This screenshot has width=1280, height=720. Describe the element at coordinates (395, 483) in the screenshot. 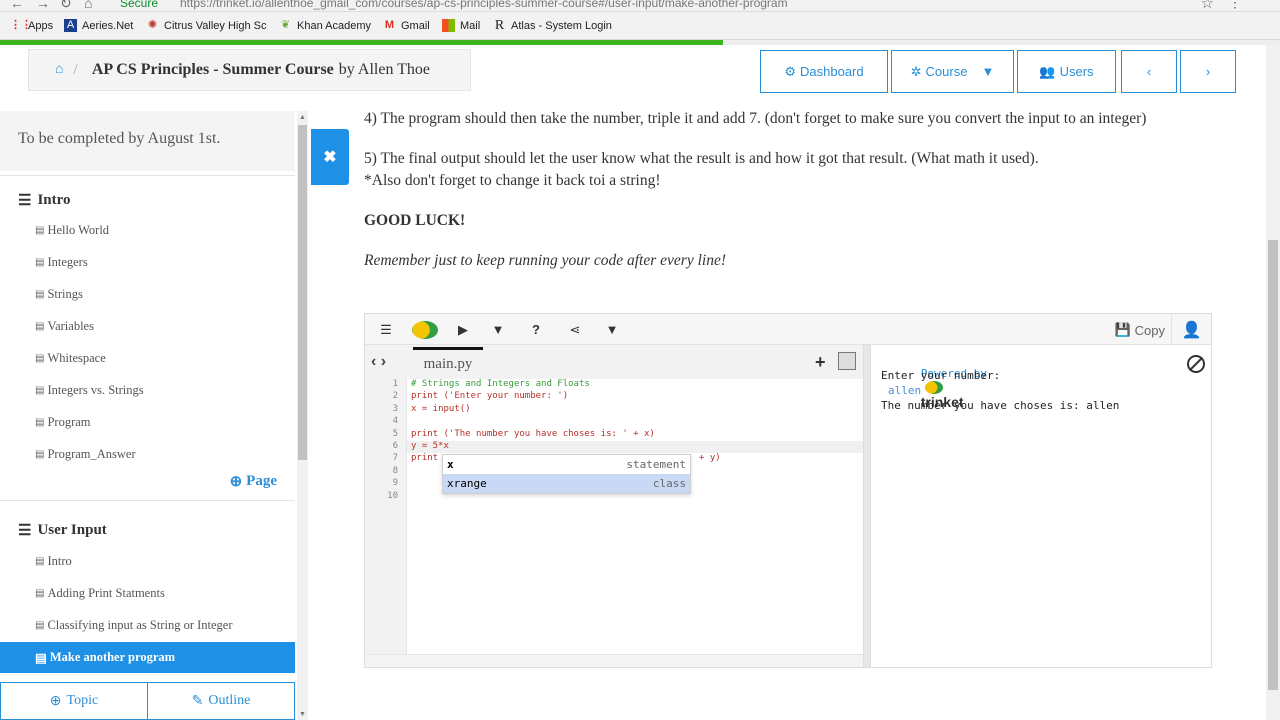

I see `line-number: 9` at that location.